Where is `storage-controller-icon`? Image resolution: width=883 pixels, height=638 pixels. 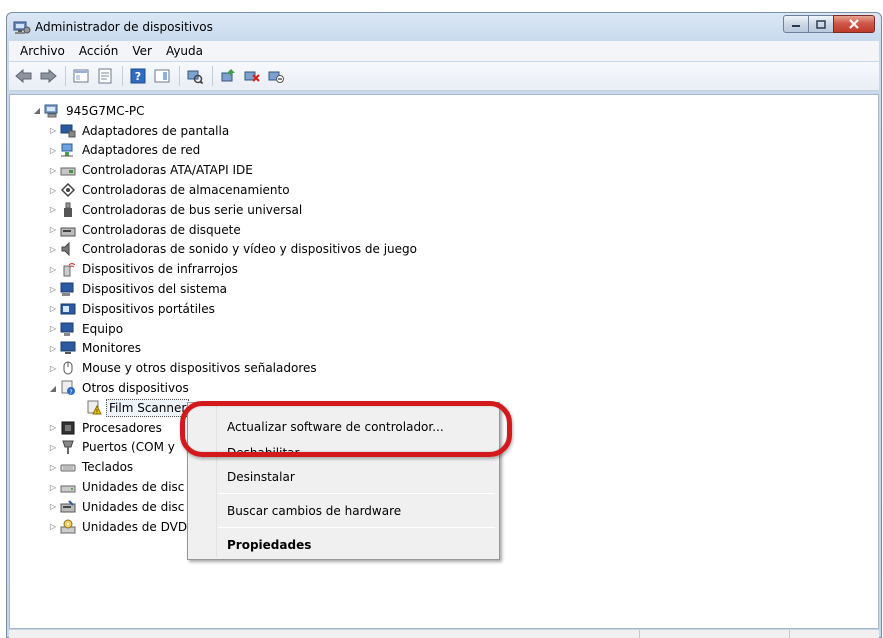
storage-controller-icon is located at coordinates (68, 190).